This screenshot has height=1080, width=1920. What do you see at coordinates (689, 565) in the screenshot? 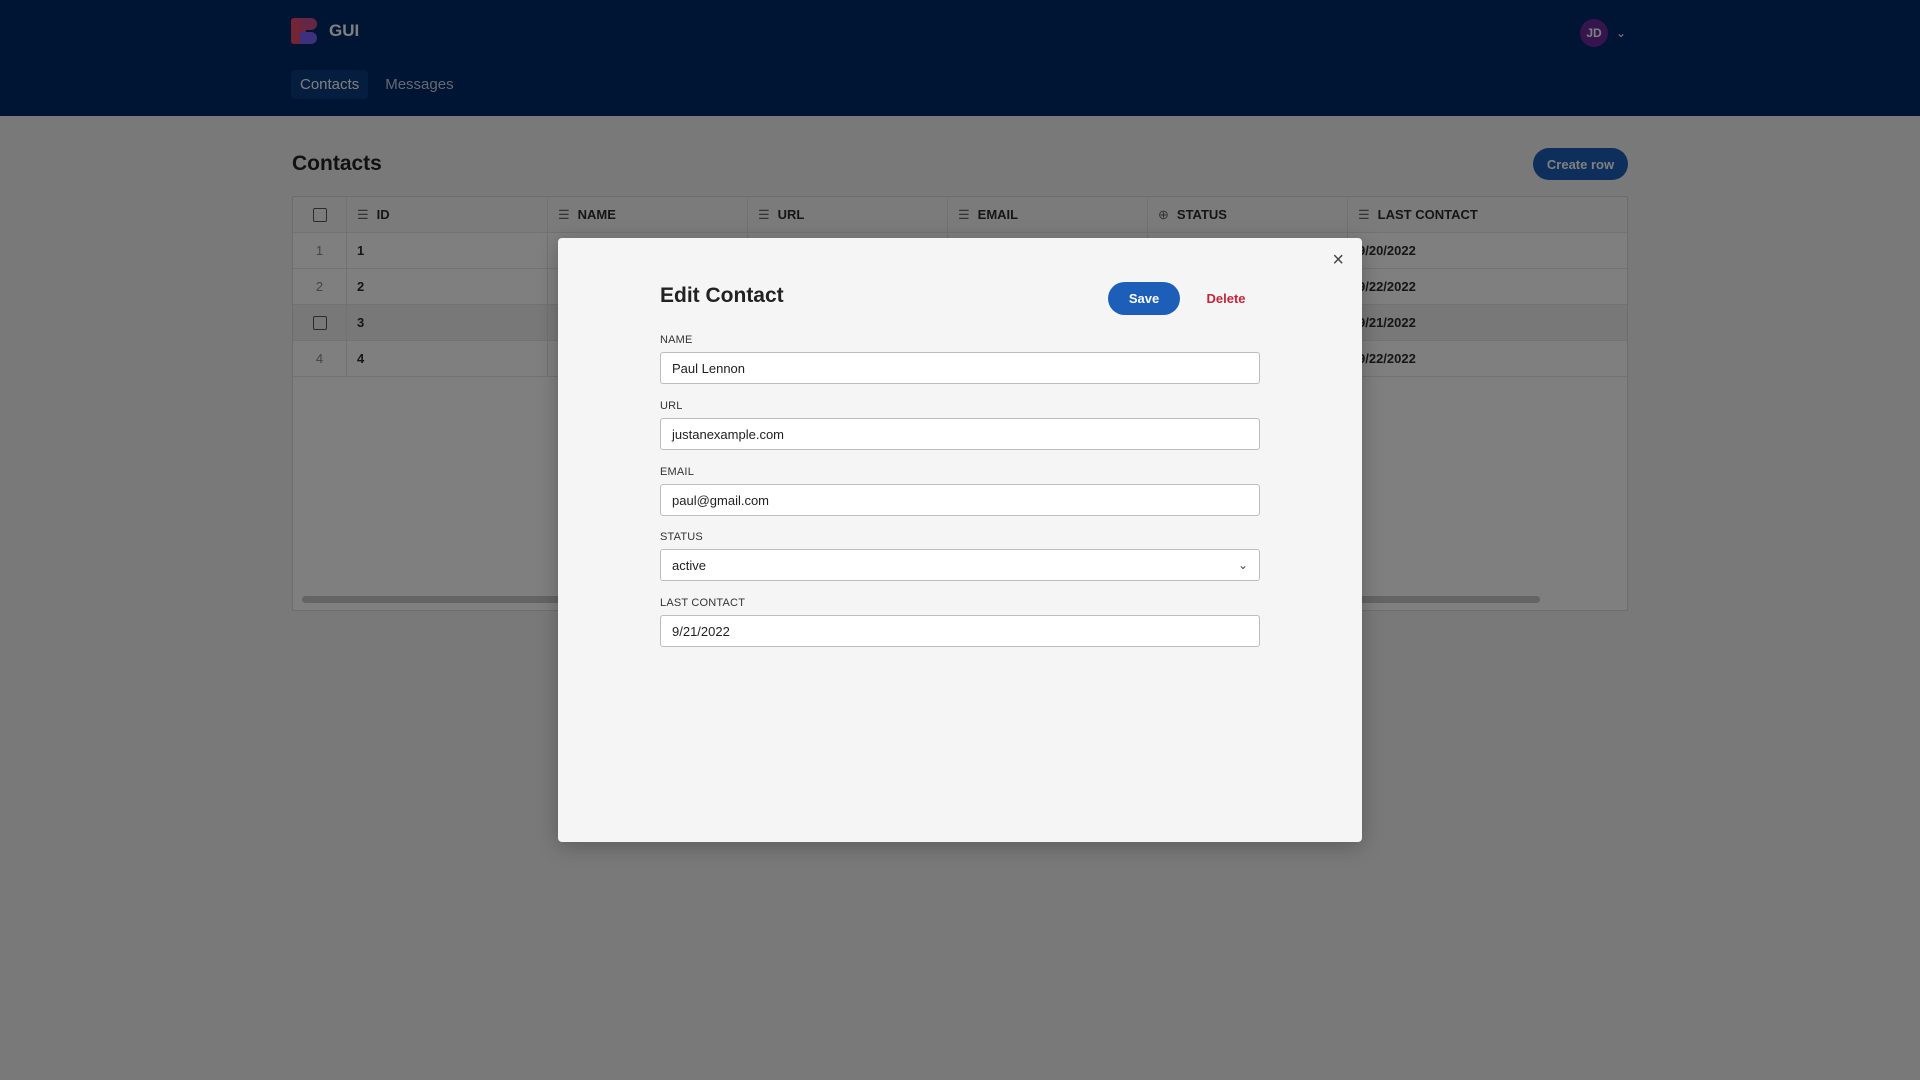
I see `status-select-value: active` at bounding box center [689, 565].